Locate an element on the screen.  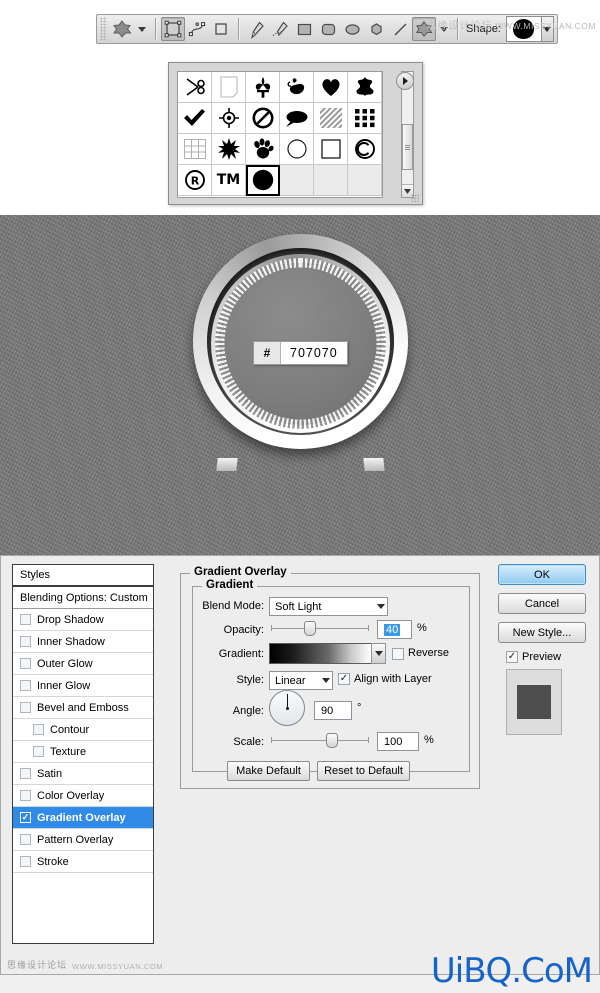
shape-cell-splat is located at coordinates (365, 87).